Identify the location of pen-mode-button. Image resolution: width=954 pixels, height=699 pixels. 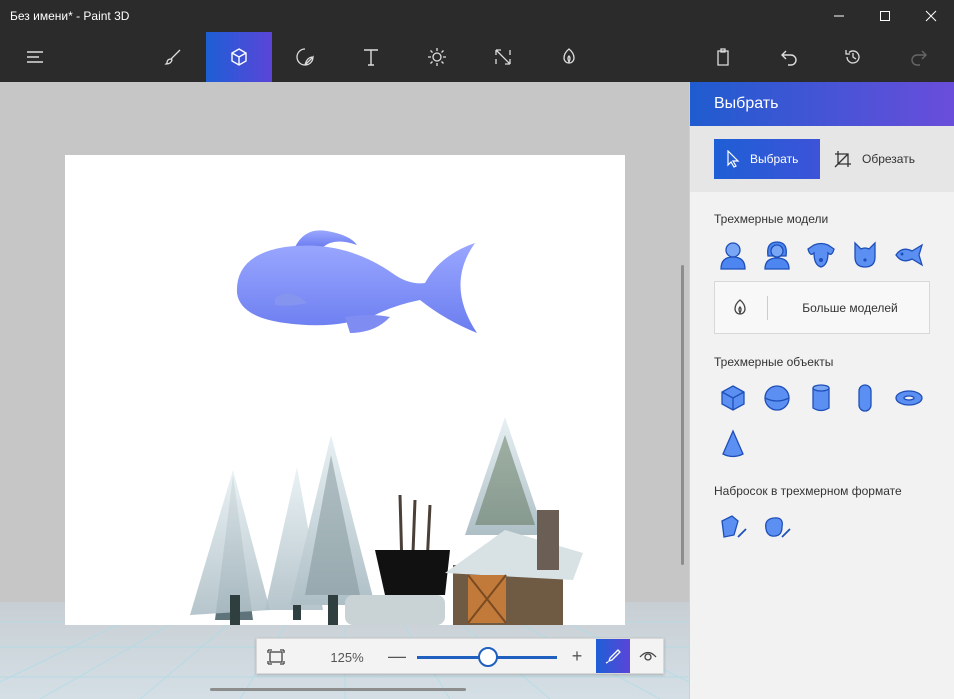
(613, 656).